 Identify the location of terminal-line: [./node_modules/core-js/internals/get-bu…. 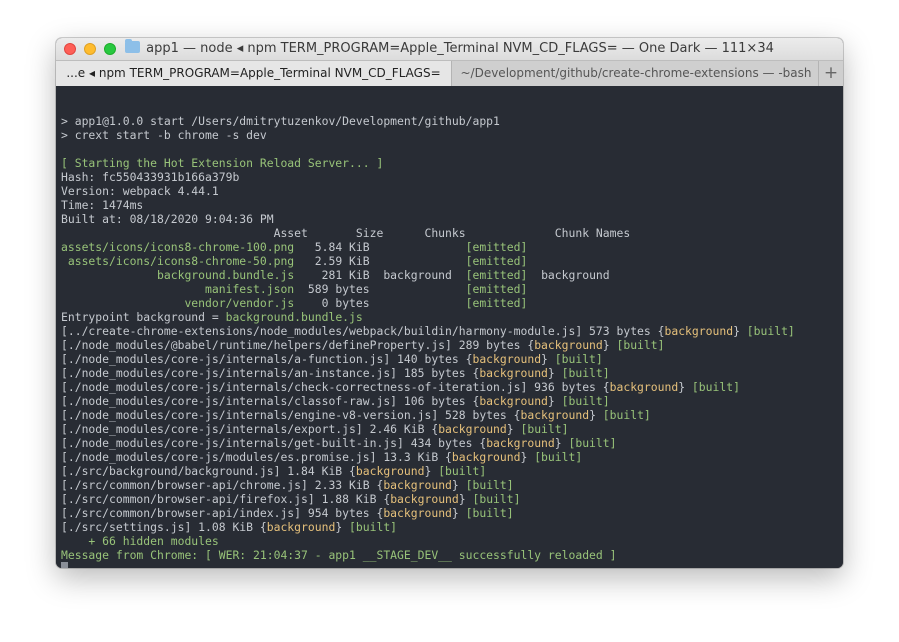
(339, 443).